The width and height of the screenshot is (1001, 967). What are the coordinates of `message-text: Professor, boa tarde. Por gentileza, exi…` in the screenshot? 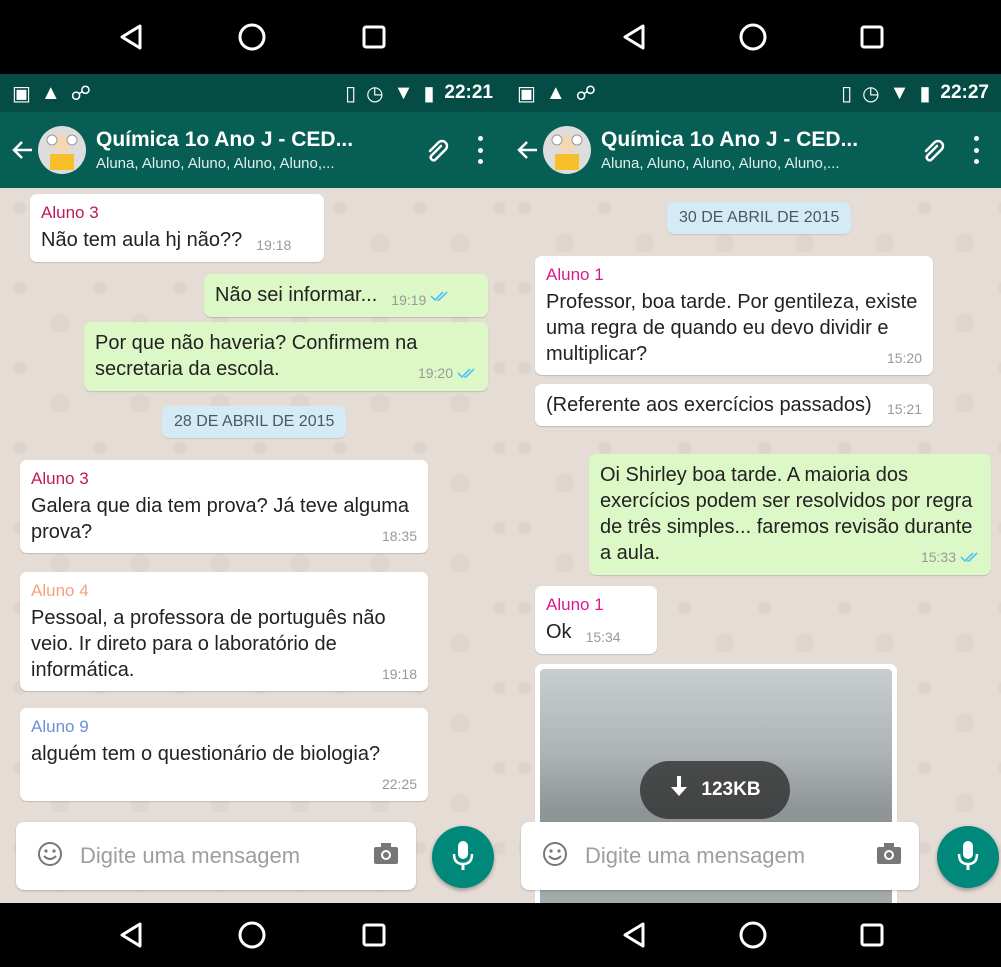 It's located at (732, 328).